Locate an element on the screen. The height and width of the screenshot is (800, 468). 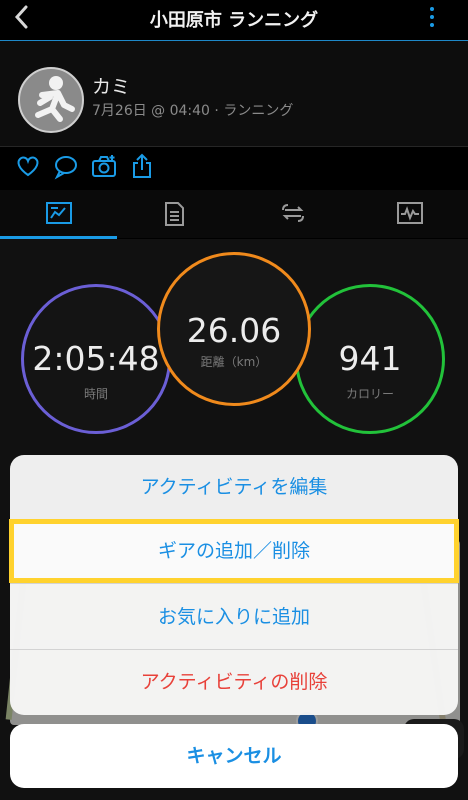
stat-ring-calories: 941 カロリー is located at coordinates (370, 359).